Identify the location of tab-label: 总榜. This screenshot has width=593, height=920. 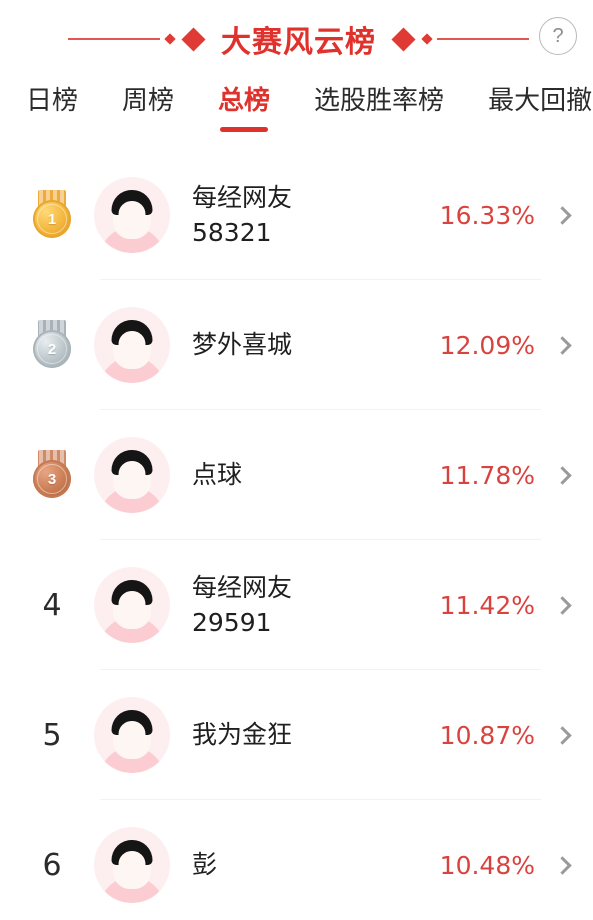
(244, 101).